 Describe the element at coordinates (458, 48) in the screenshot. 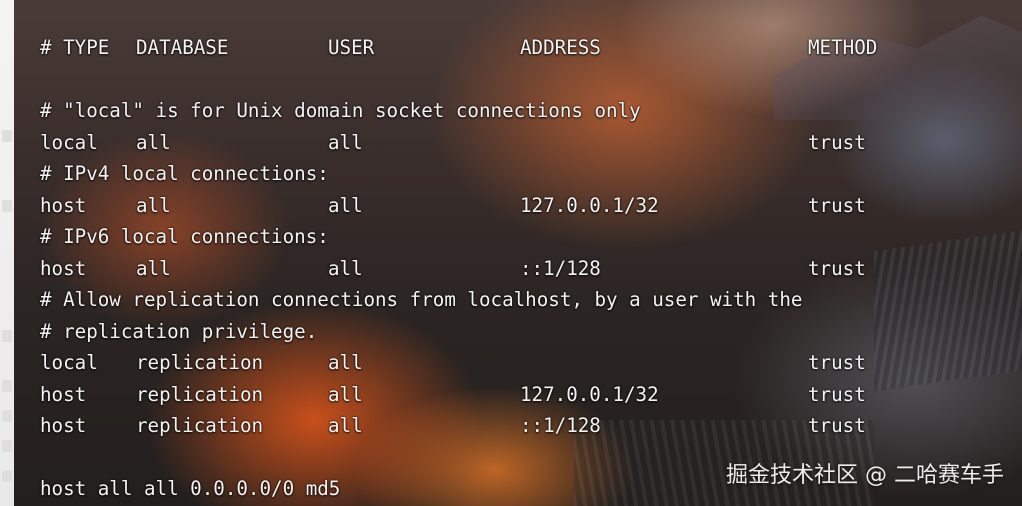

I see `header-line: # TYPE DATABASE USER ADDRESS METHOD` at that location.